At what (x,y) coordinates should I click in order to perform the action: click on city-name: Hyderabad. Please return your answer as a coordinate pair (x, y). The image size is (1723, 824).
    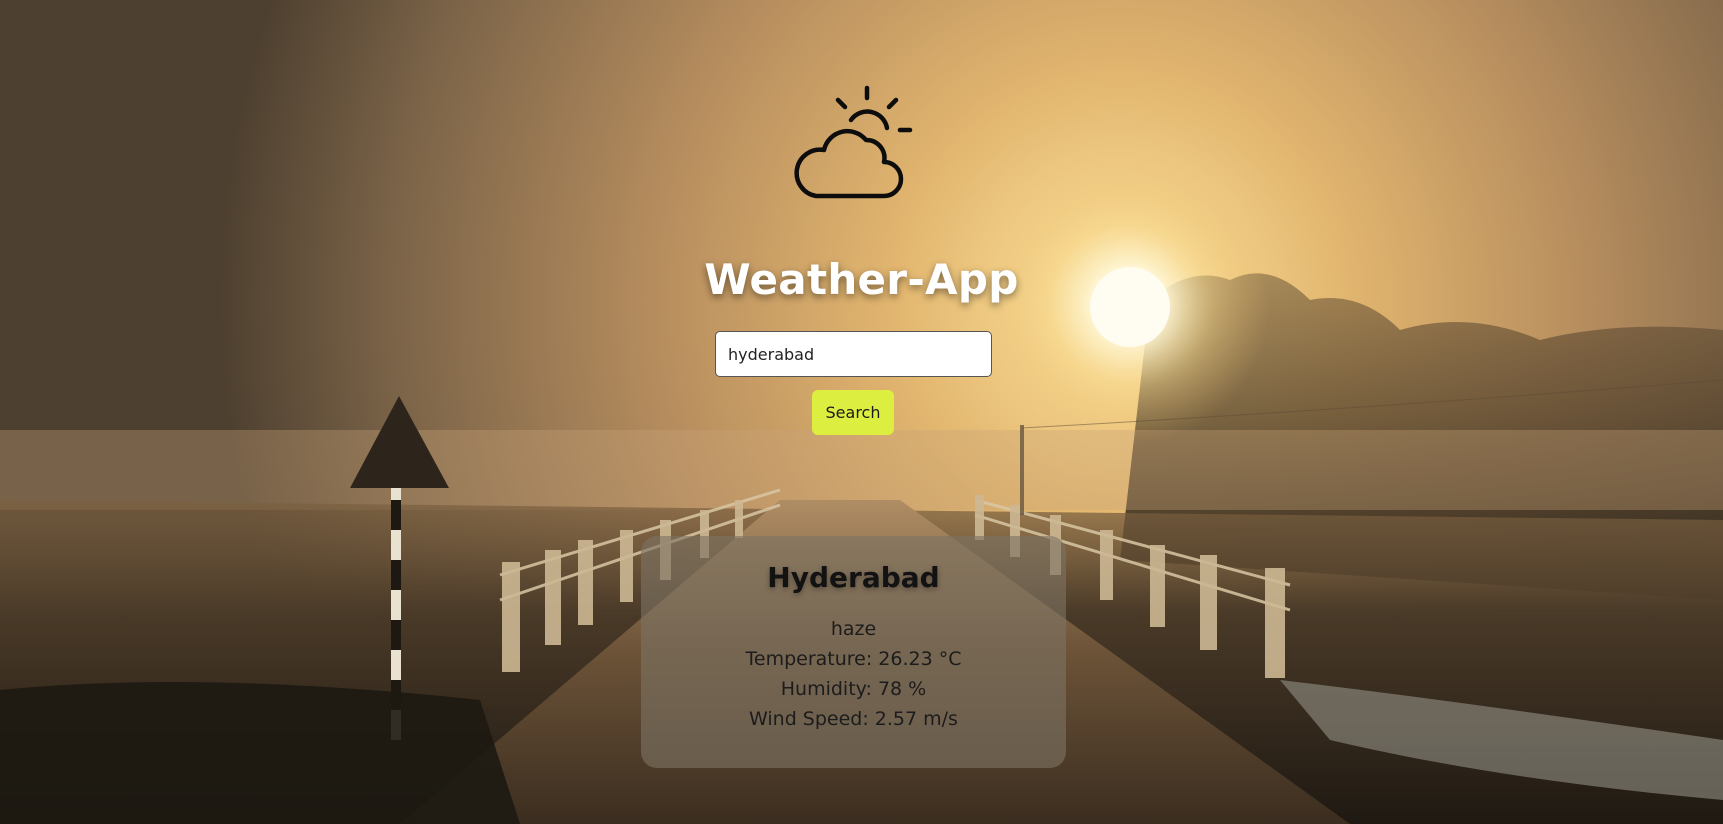
    Looking at the image, I should click on (853, 577).